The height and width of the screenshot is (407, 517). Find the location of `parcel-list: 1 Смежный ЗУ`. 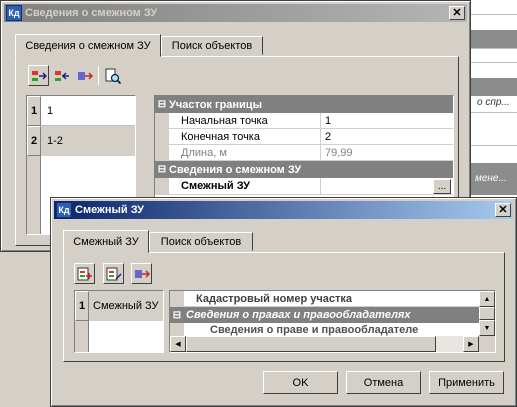

parcel-list: 1 Смежный ЗУ is located at coordinates (119, 321).